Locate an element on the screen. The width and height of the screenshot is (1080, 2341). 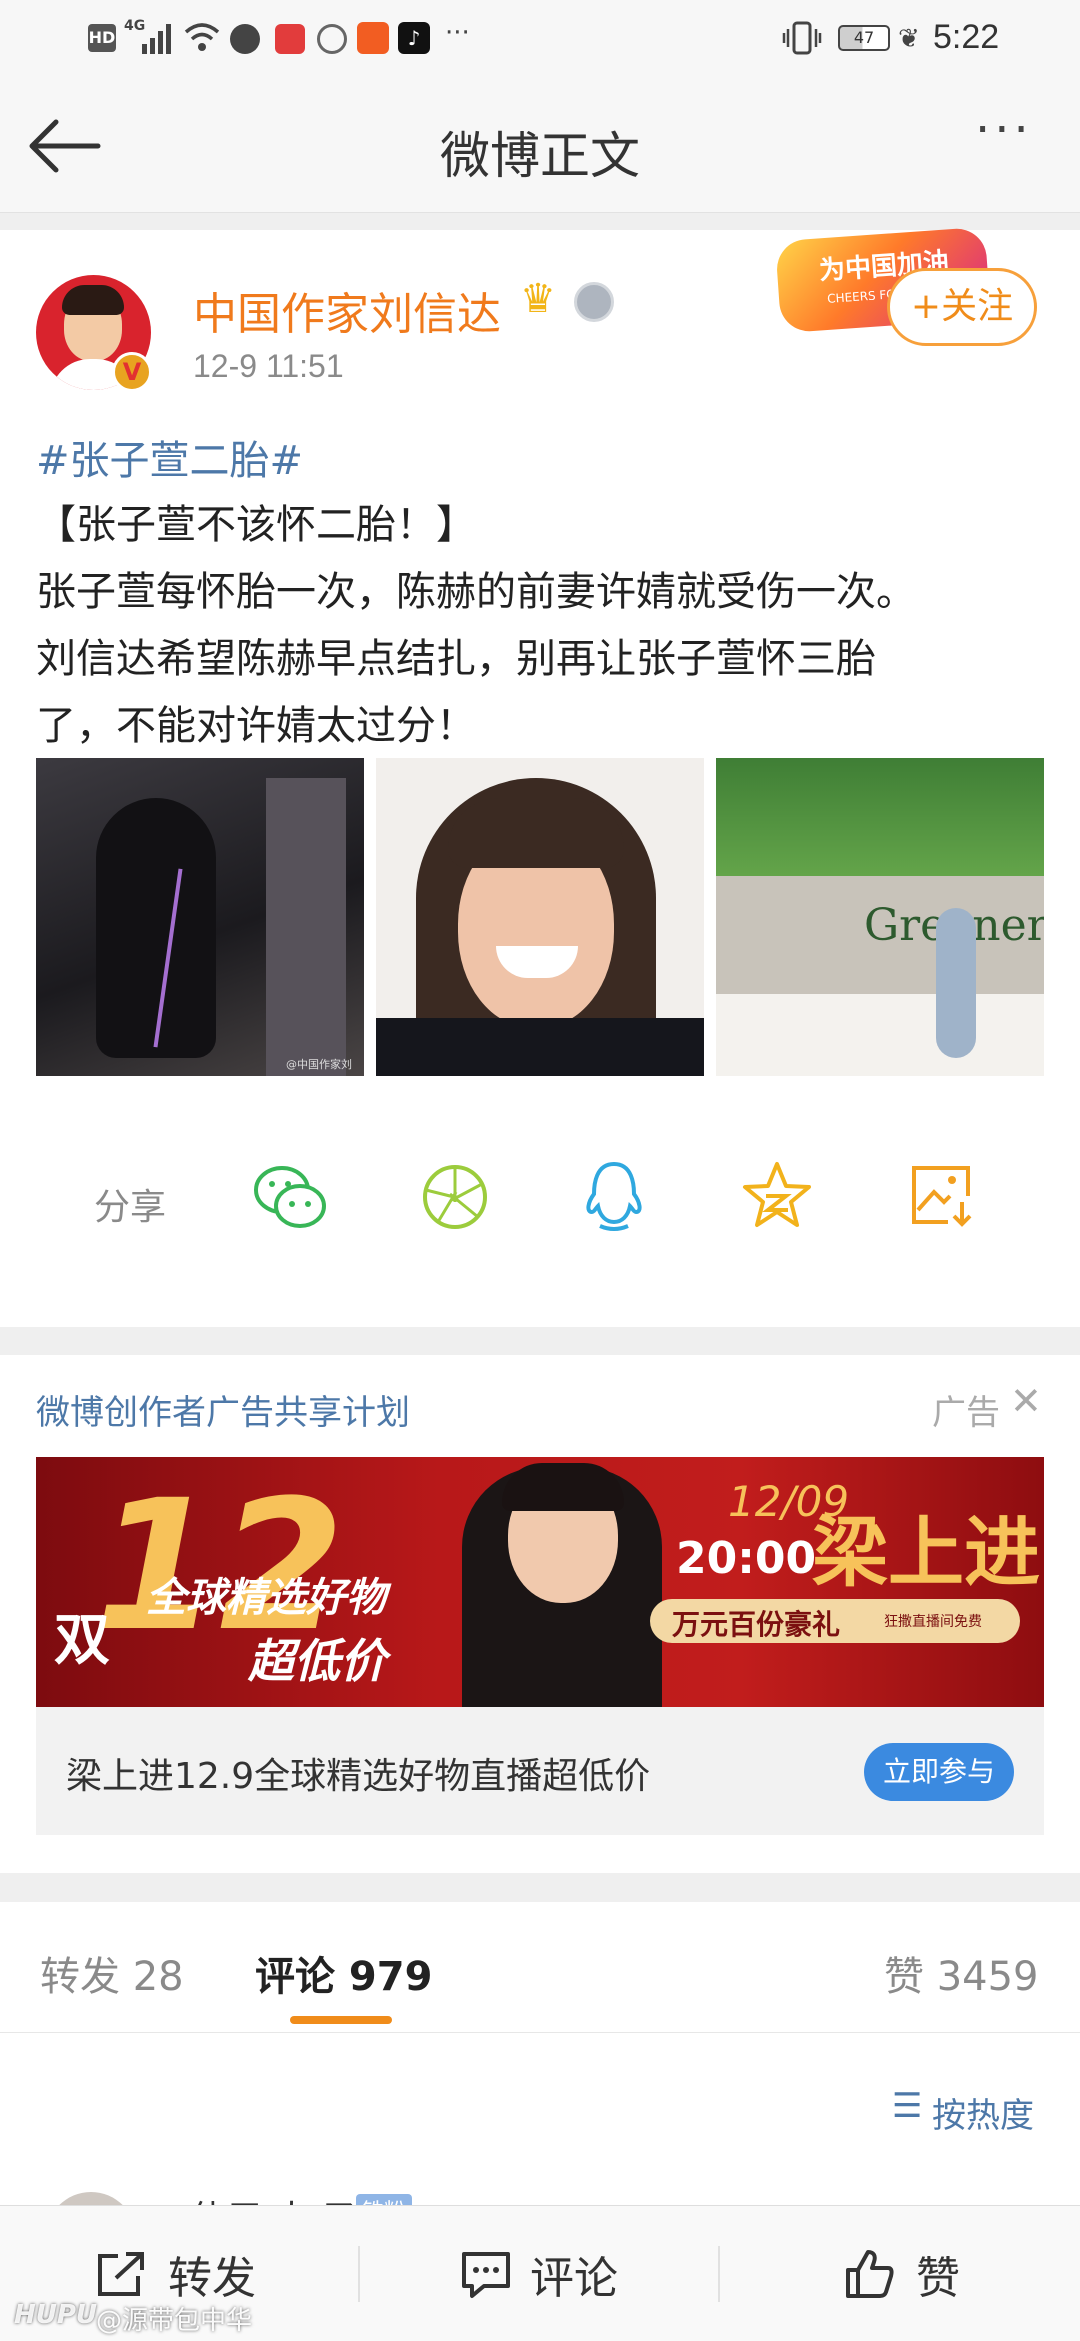
qq-icon is located at coordinates (614, 1197).